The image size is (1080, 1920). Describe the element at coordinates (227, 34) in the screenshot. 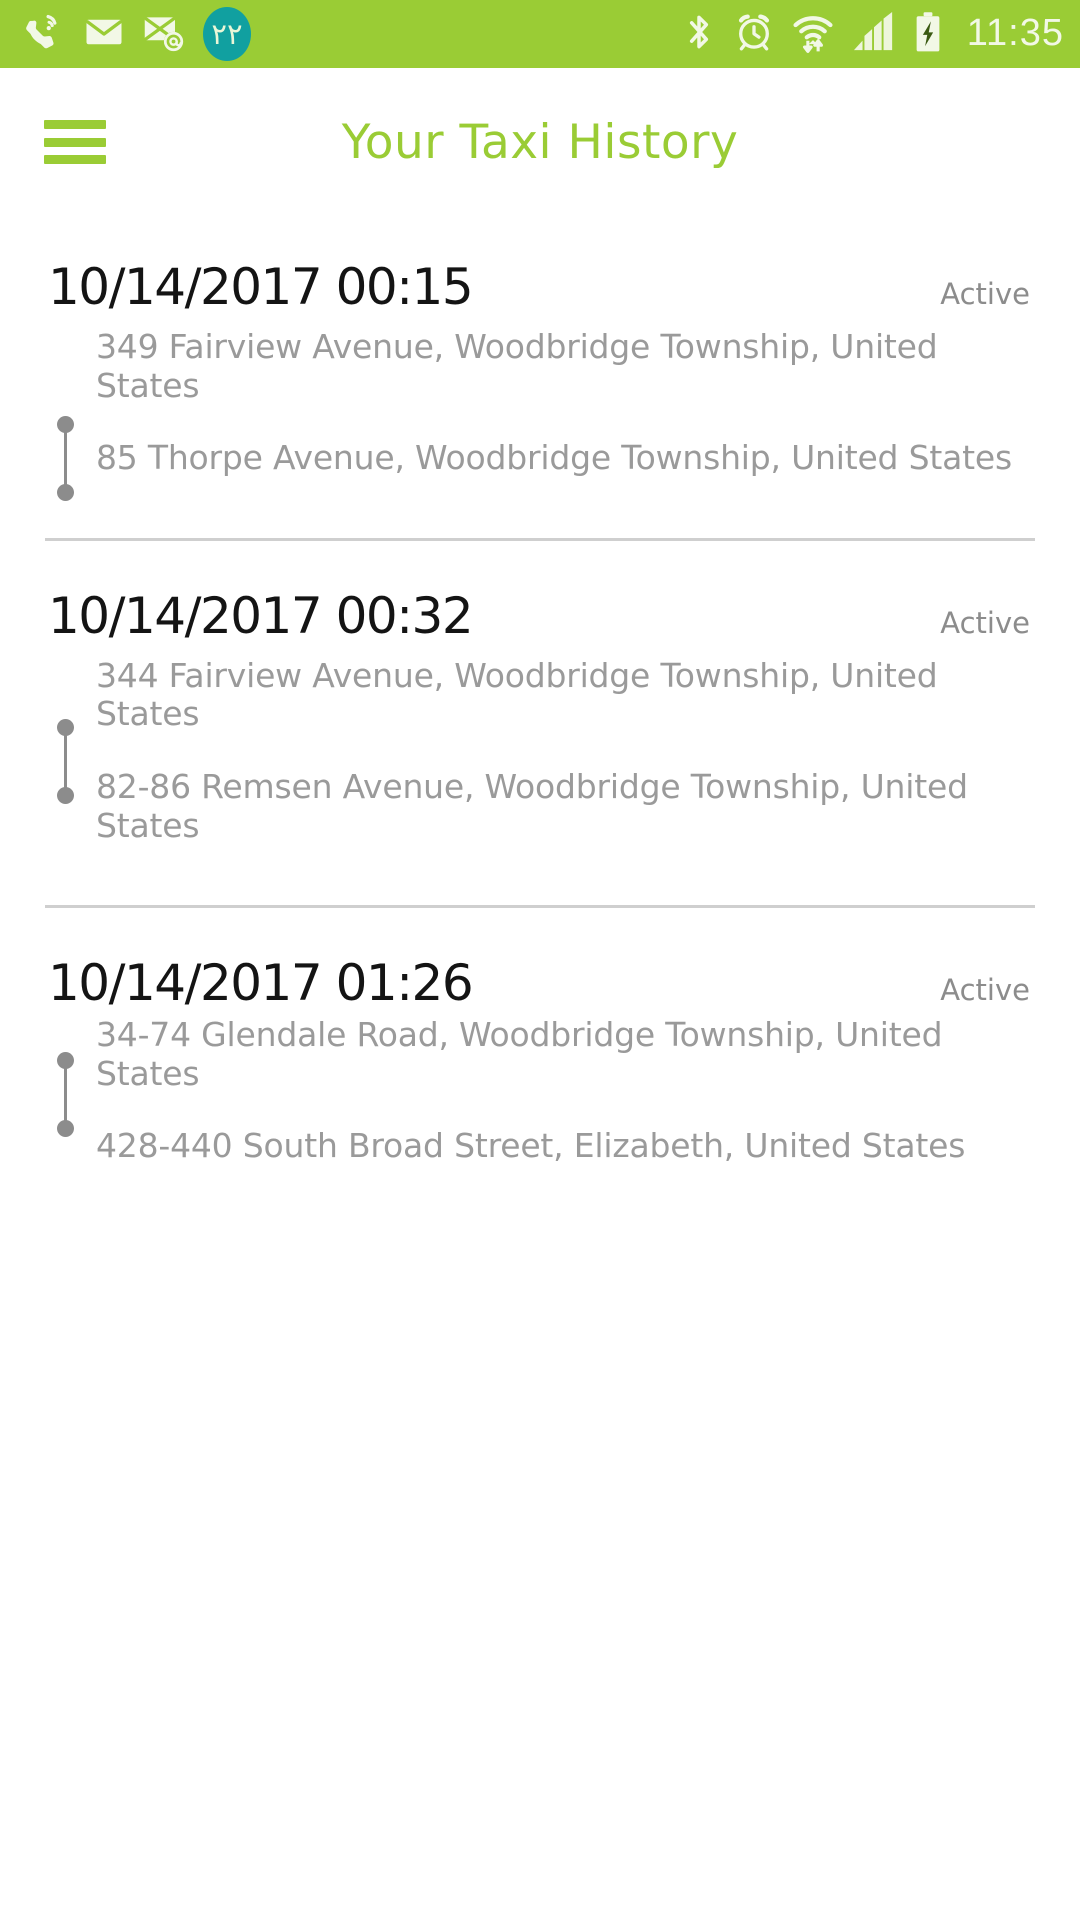

I see `notification-count-badge: ٢٢` at that location.